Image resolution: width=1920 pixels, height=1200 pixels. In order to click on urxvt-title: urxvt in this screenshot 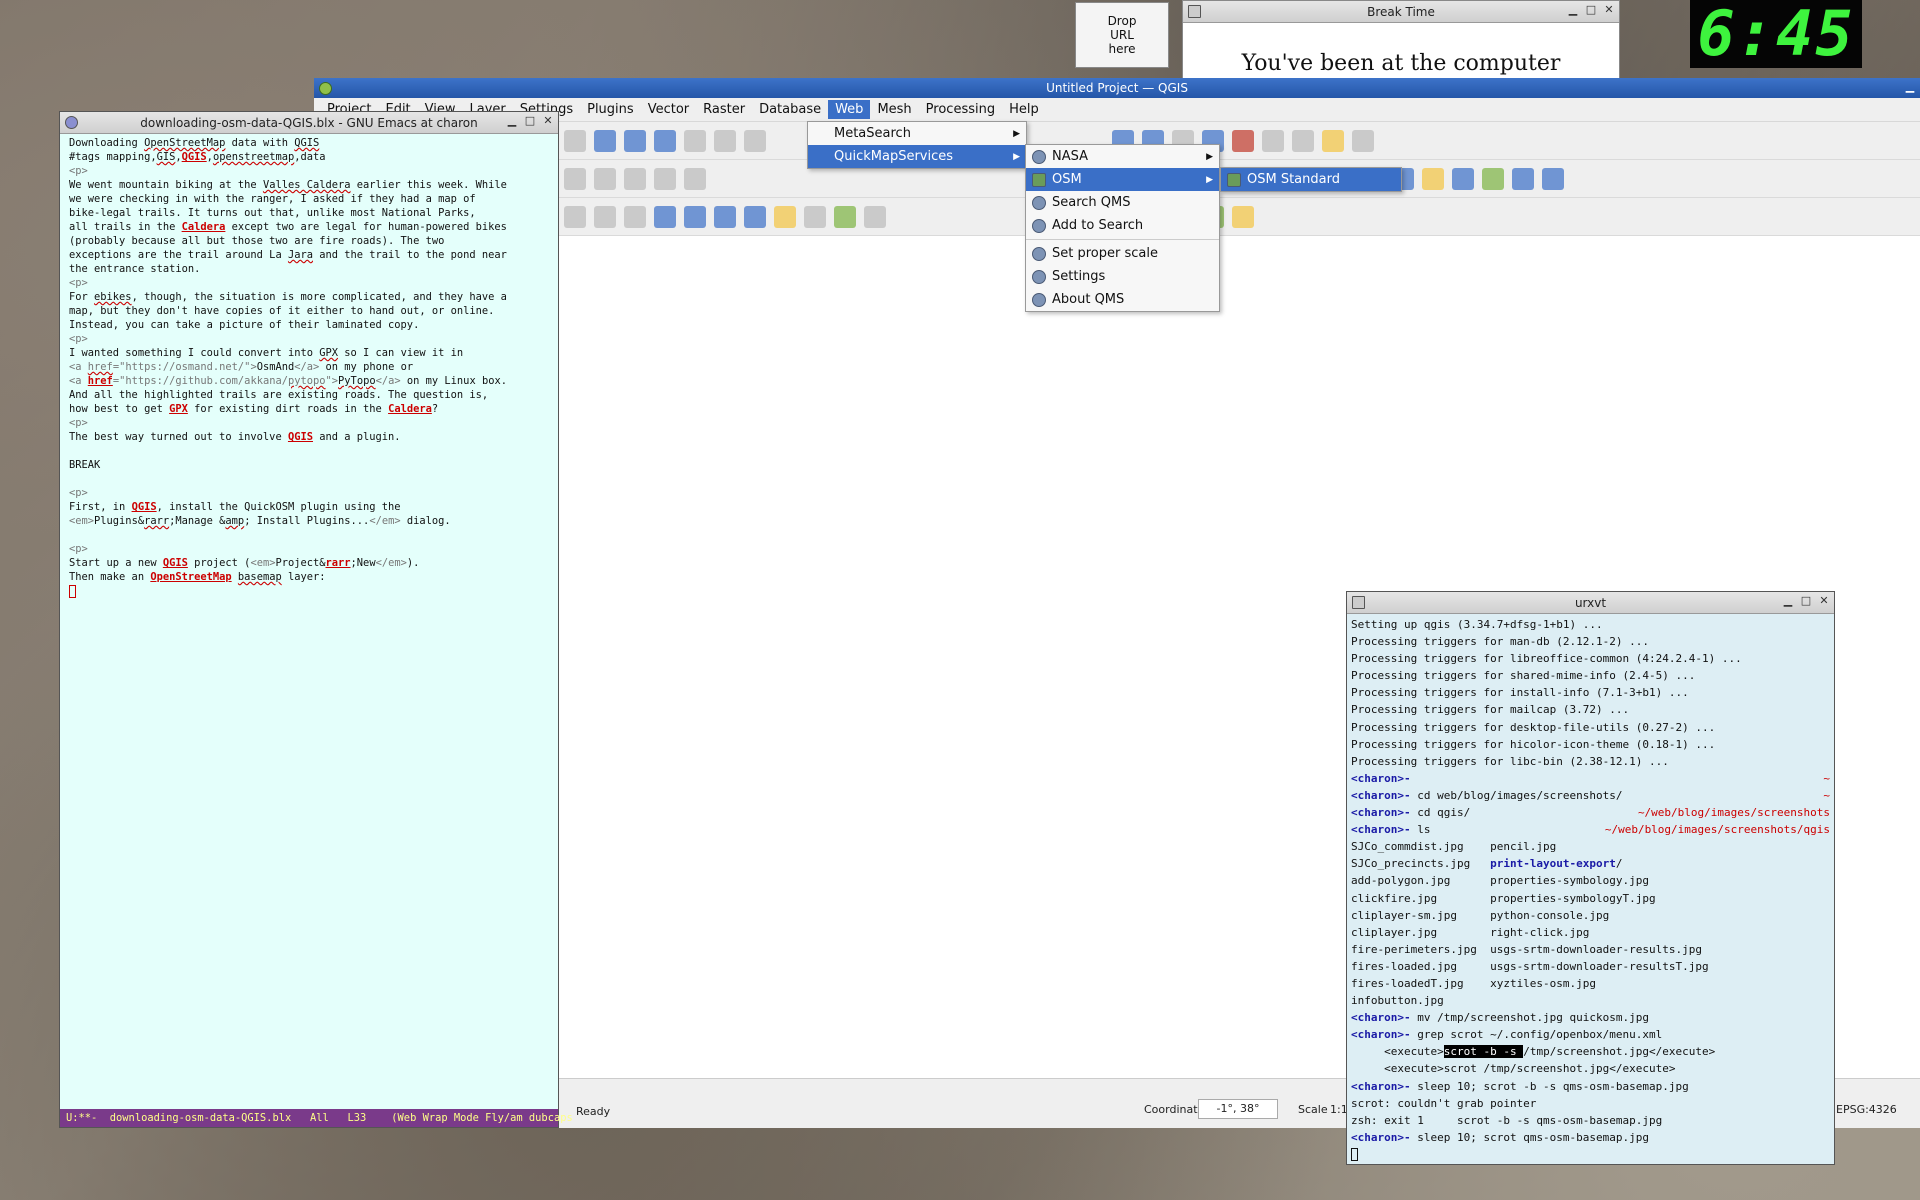, I will do `click(1590, 602)`.